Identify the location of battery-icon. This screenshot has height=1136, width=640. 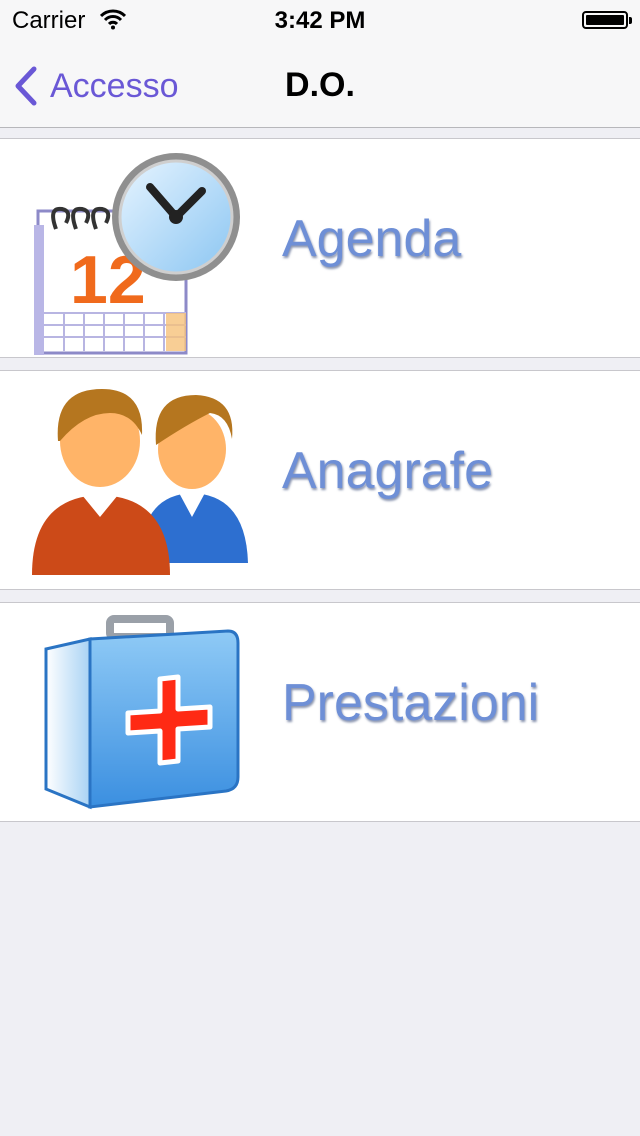
(607, 20).